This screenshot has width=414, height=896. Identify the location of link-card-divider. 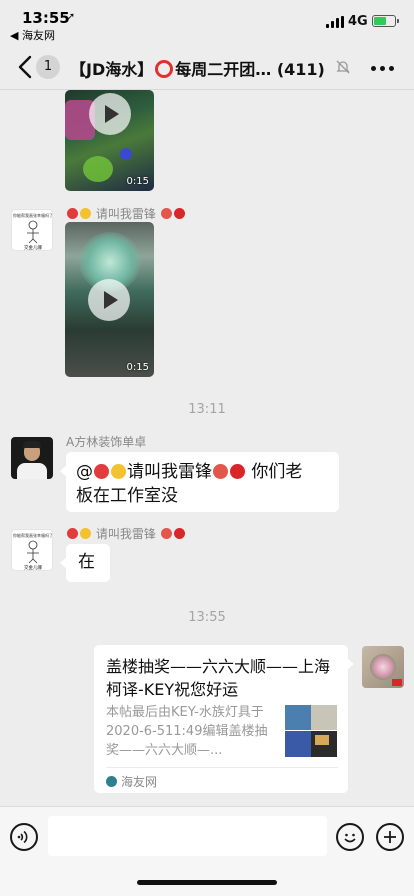
(222, 767).